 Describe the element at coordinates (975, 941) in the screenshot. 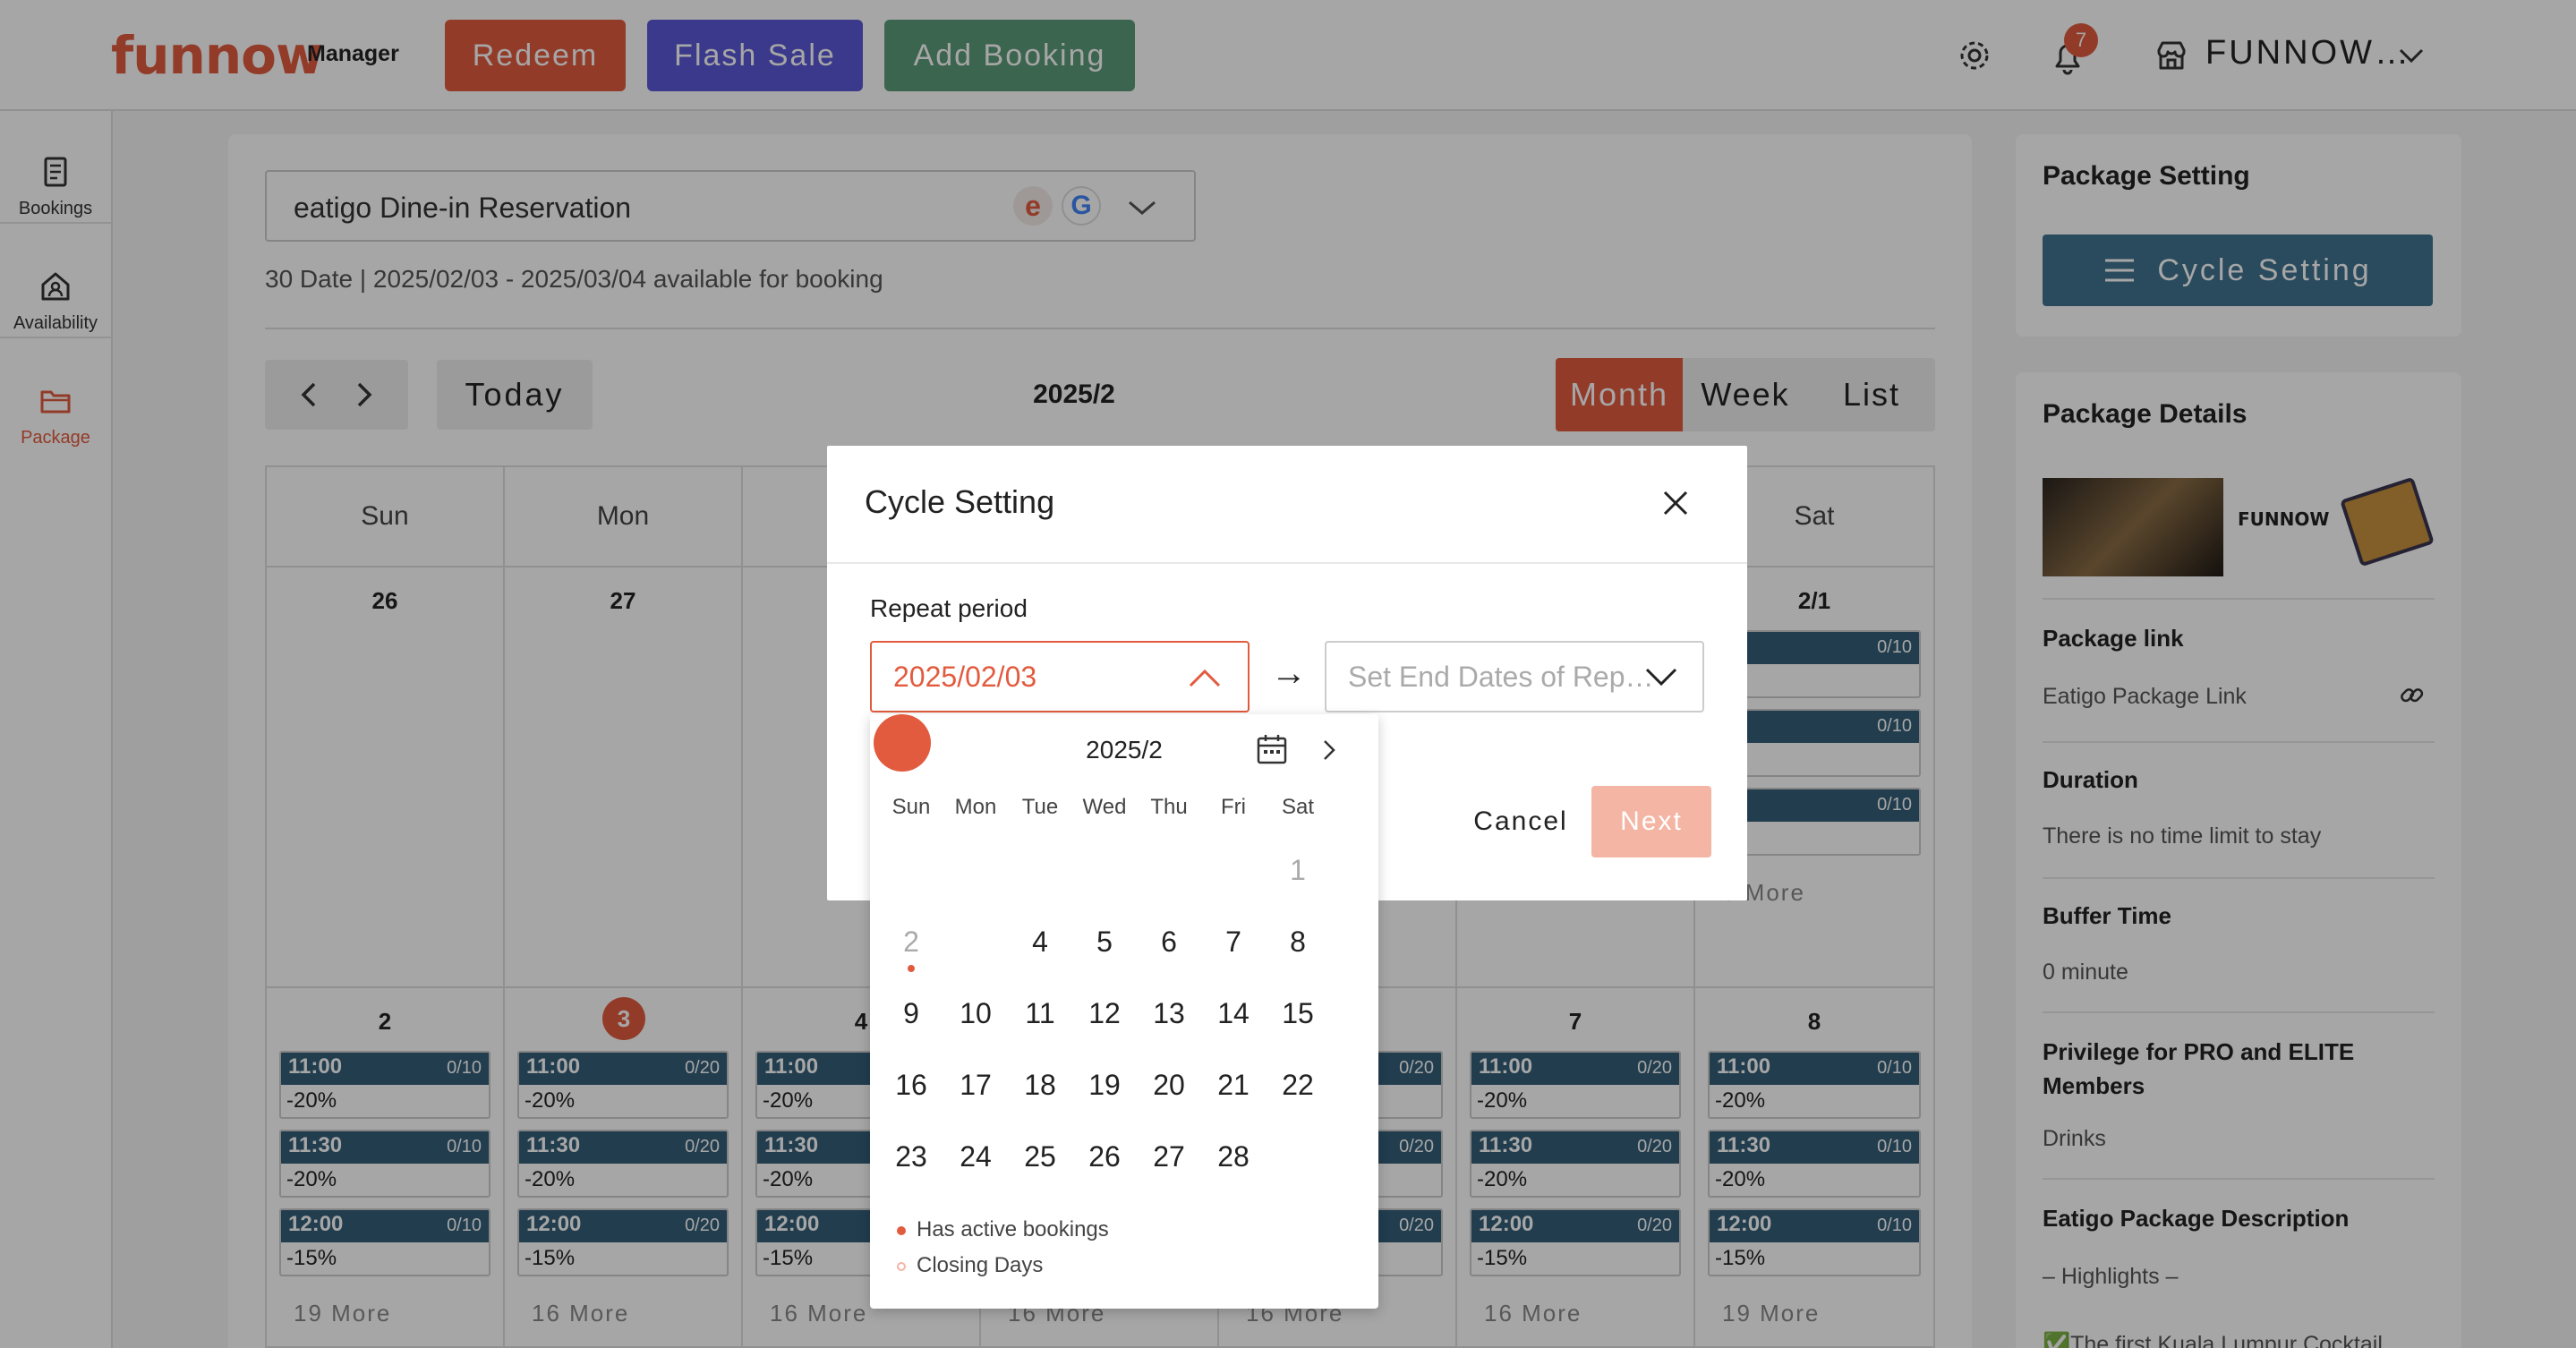

I see `picker-day: 3` at that location.